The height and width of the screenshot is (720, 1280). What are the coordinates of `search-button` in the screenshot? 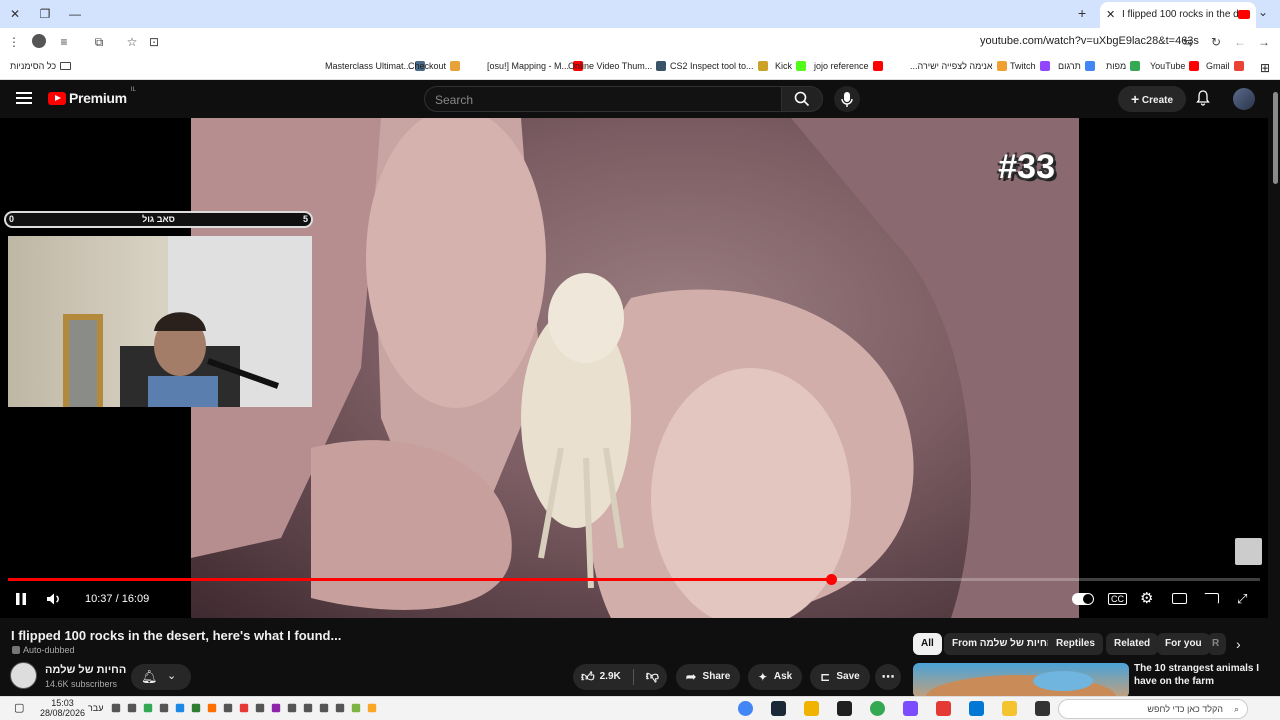 It's located at (802, 99).